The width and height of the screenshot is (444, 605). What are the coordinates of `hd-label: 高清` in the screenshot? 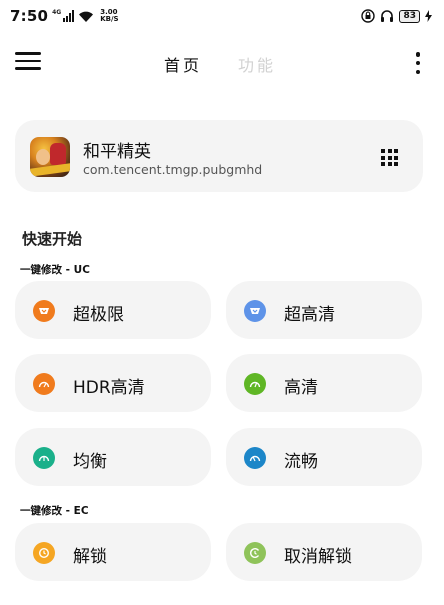 It's located at (301, 388).